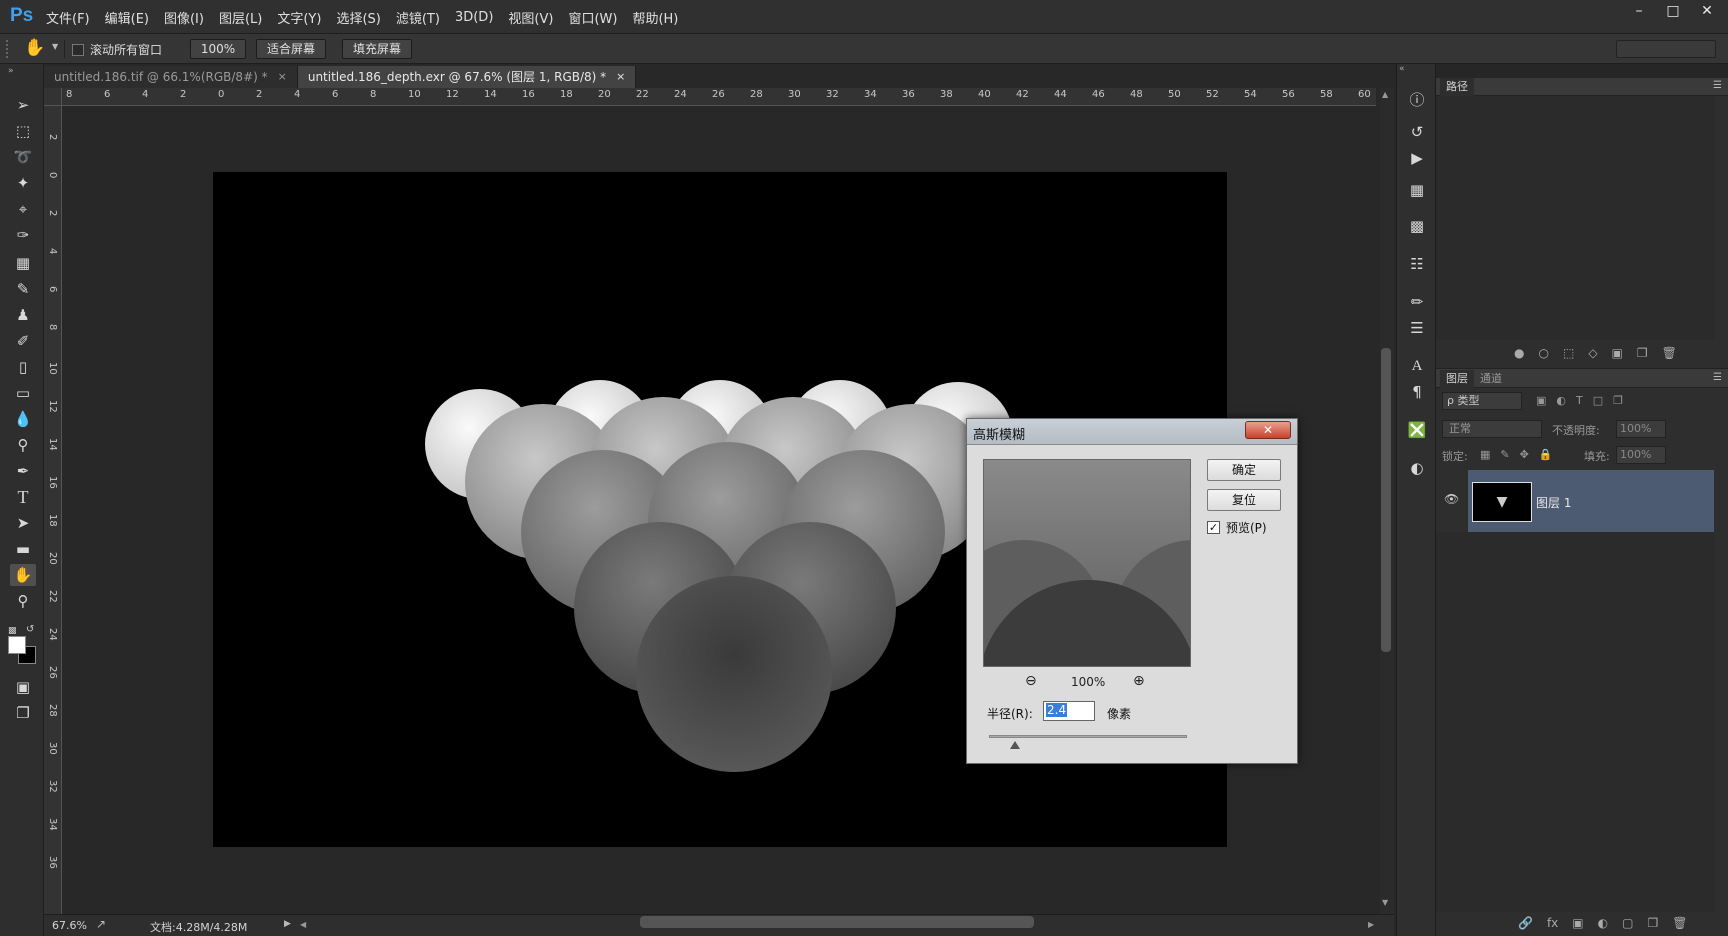  What do you see at coordinates (1639, 11) in the screenshot?
I see `minimize-icon: –` at bounding box center [1639, 11].